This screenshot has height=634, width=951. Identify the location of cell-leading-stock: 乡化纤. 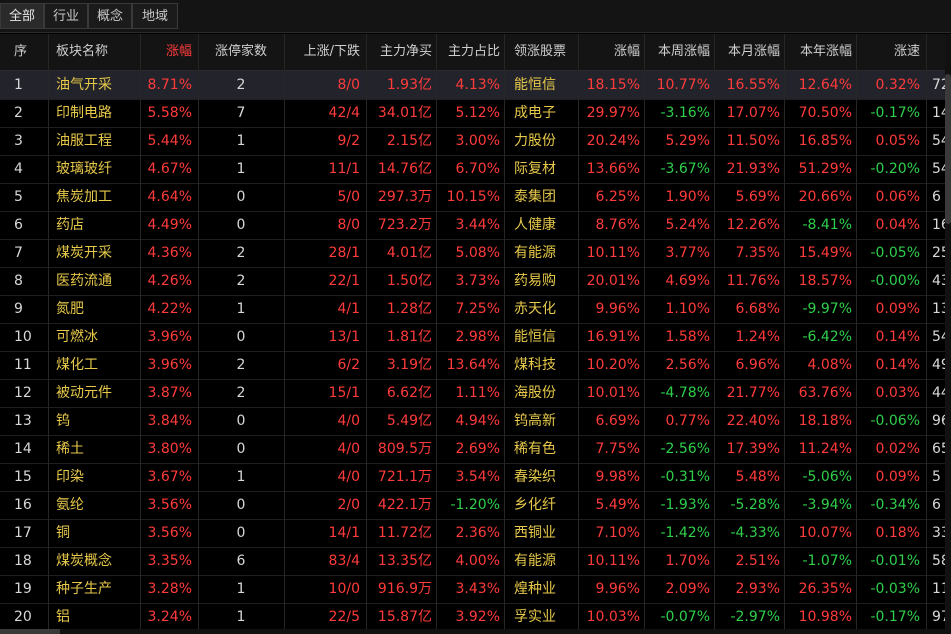
(541, 505).